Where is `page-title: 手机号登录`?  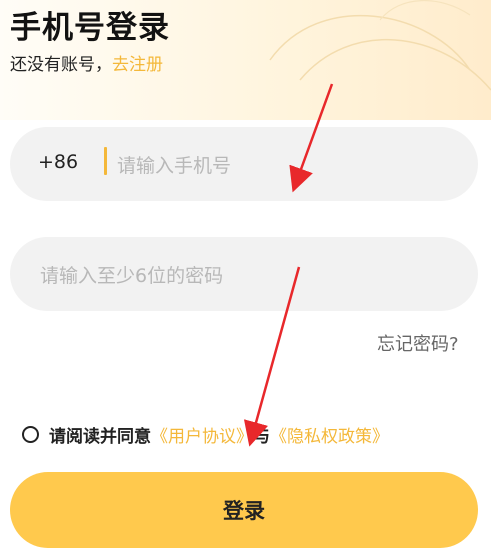
page-title: 手机号登录 is located at coordinates (90, 28).